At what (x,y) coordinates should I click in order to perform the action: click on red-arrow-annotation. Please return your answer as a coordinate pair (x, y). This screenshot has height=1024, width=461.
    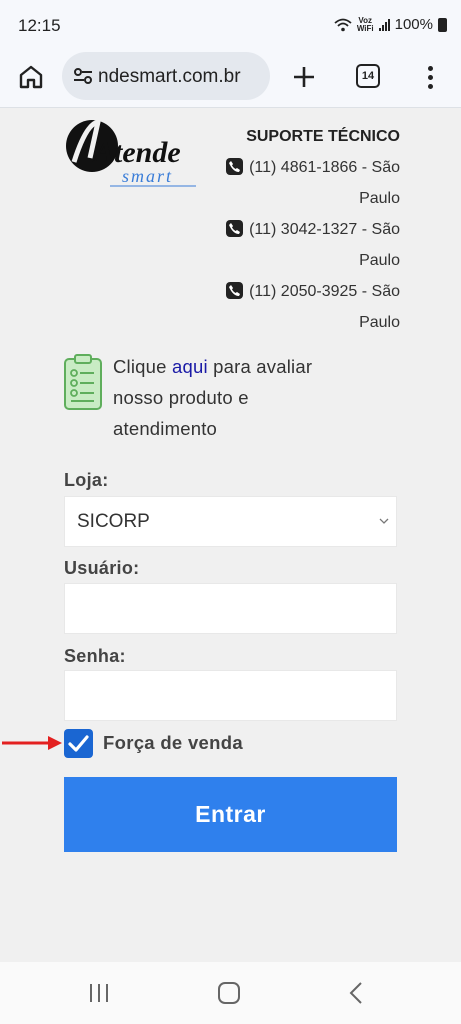
    Looking at the image, I should click on (32, 743).